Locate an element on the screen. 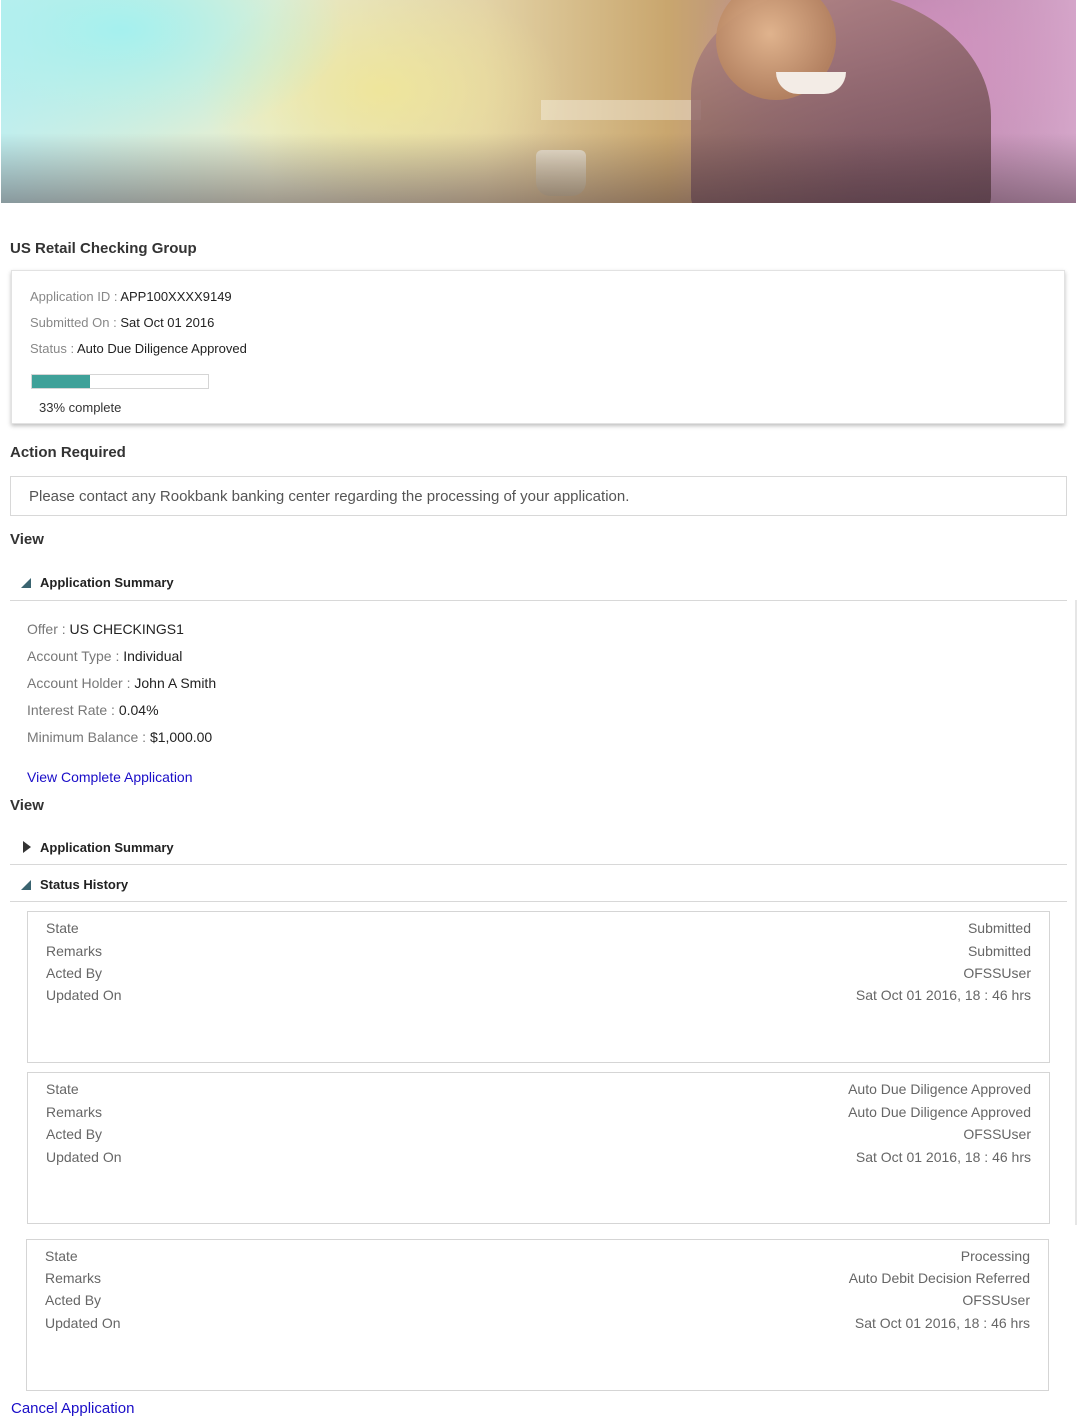 The height and width of the screenshot is (1426, 1079). accordion-application-summary-expanded: Application Summary is located at coordinates (538, 582).